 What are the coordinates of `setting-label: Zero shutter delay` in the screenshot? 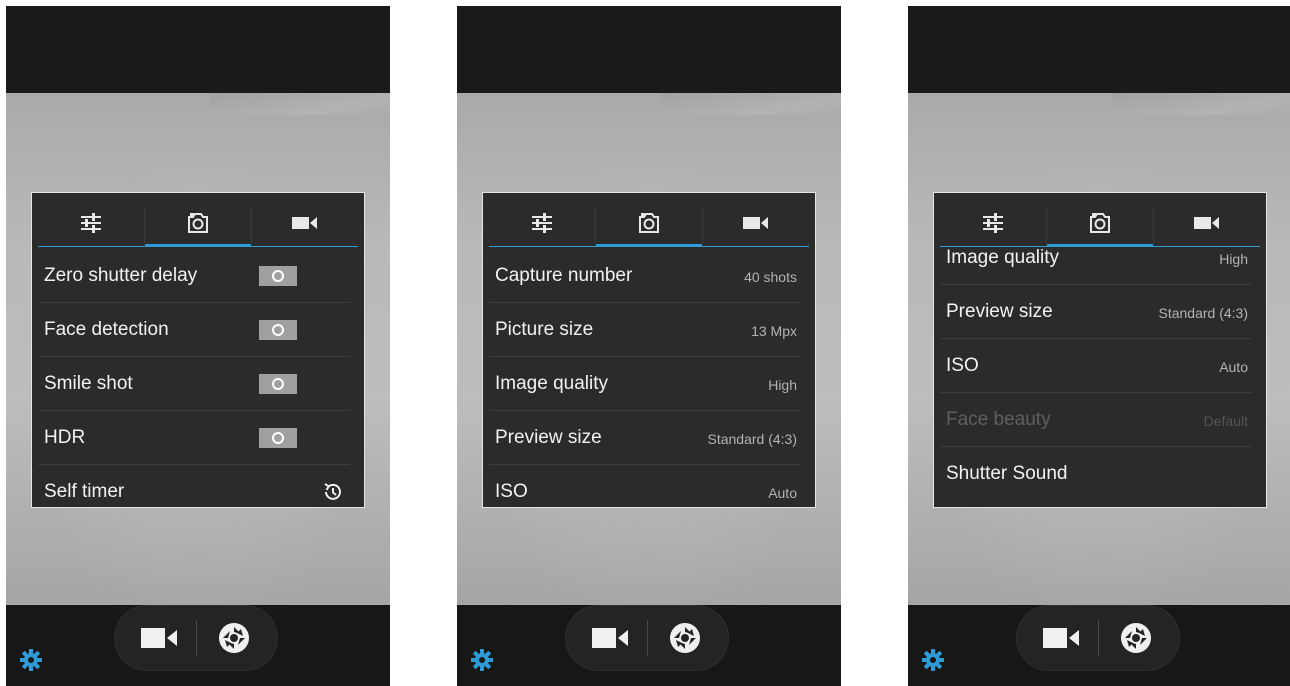 It's located at (121, 275).